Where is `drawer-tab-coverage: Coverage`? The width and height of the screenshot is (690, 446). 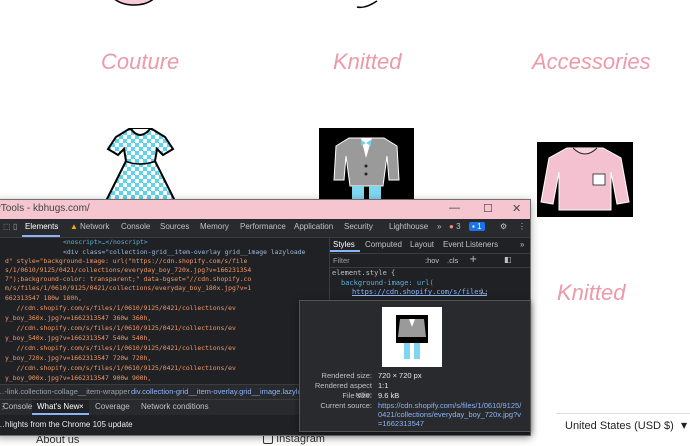 drawer-tab-coverage: Coverage is located at coordinates (112, 406).